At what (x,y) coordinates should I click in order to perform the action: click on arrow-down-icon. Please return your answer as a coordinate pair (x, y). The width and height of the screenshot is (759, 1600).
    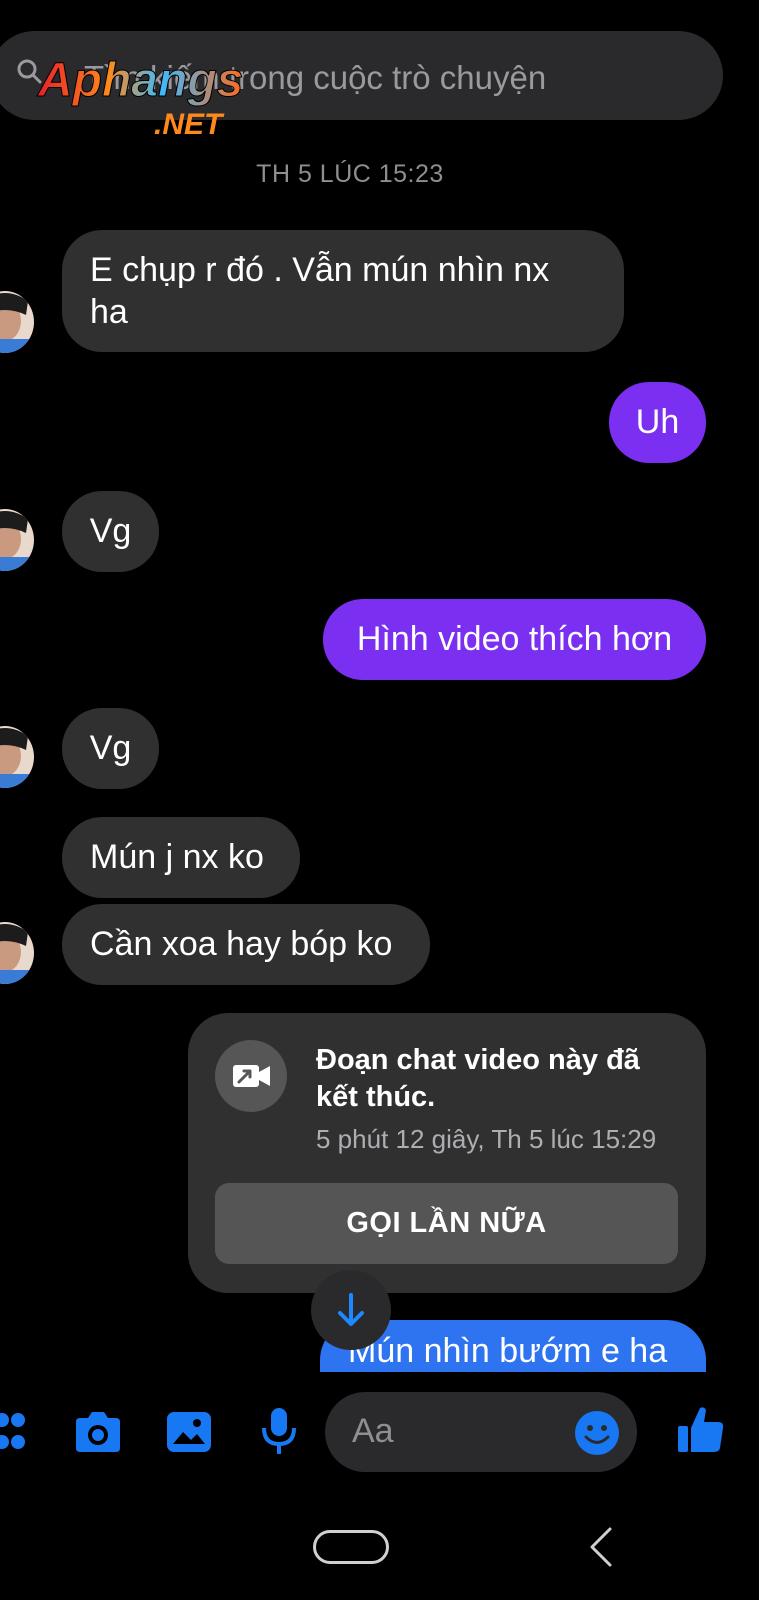
    Looking at the image, I should click on (351, 1309).